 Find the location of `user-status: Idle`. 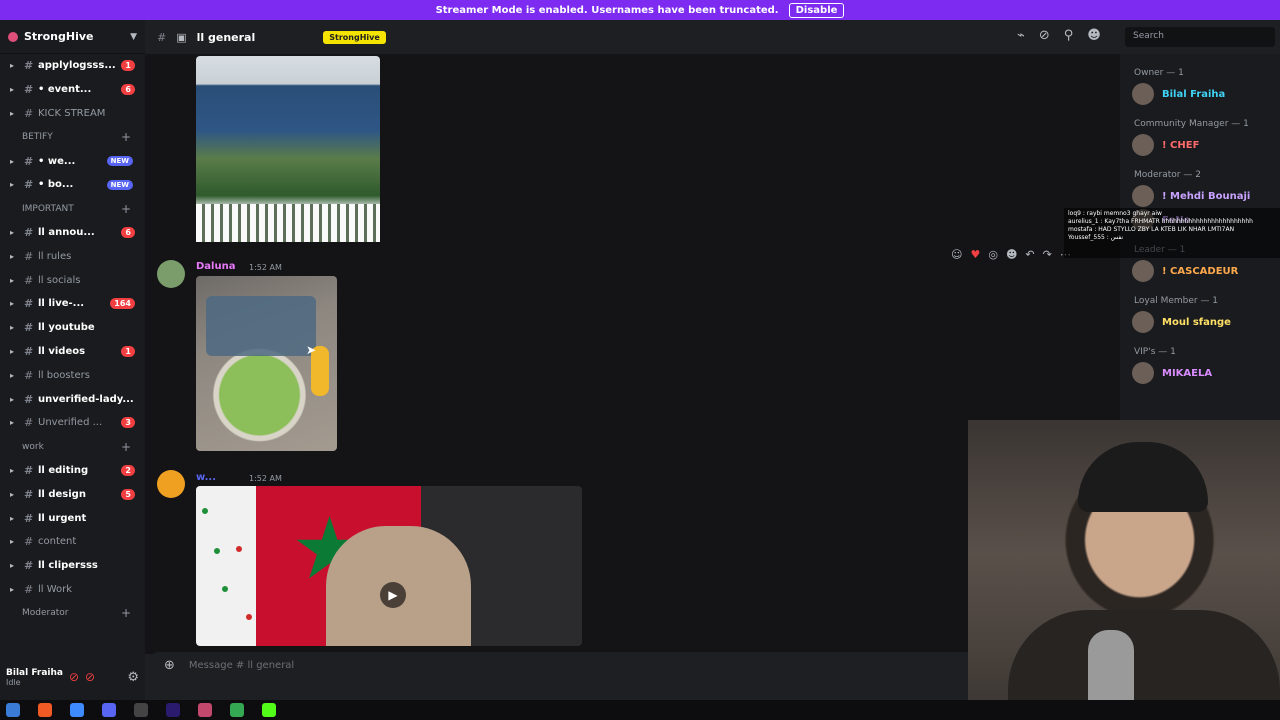

user-status: Idle is located at coordinates (13, 682).